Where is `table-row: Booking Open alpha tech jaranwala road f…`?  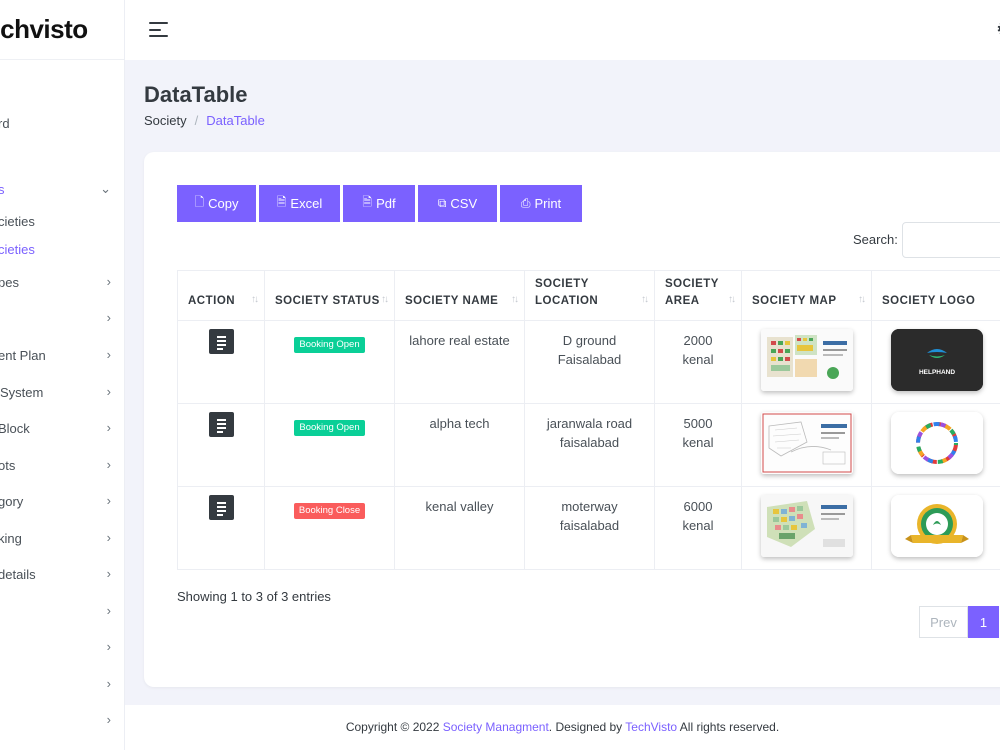
table-row: Booking Open alpha tech jaranwala road f… is located at coordinates (588, 445).